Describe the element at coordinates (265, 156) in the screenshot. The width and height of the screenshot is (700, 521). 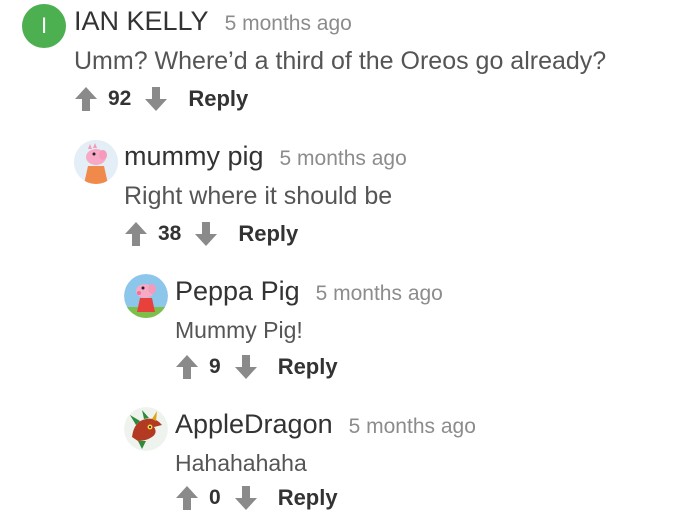
I see `comment-header: mummy pig 5 months ago` at that location.